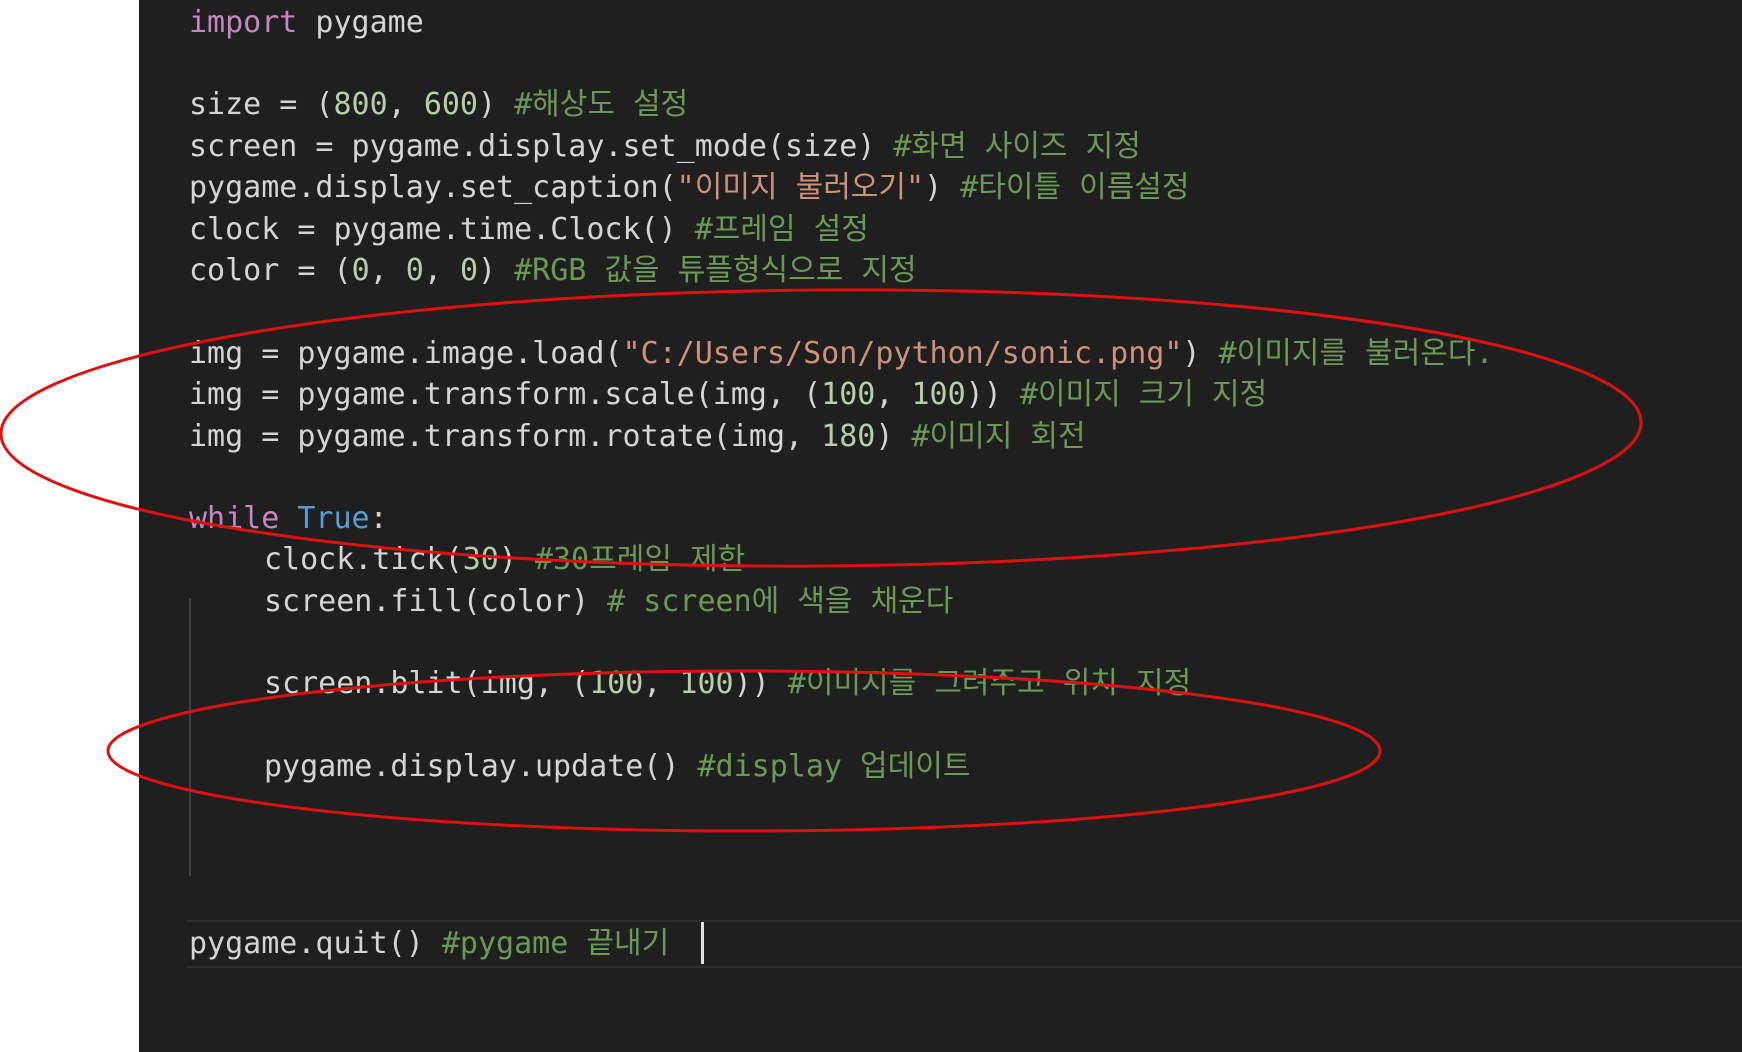  What do you see at coordinates (989, 683) in the screenshot?
I see `comment-token: #이미지를 그려주고 위치 지정` at bounding box center [989, 683].